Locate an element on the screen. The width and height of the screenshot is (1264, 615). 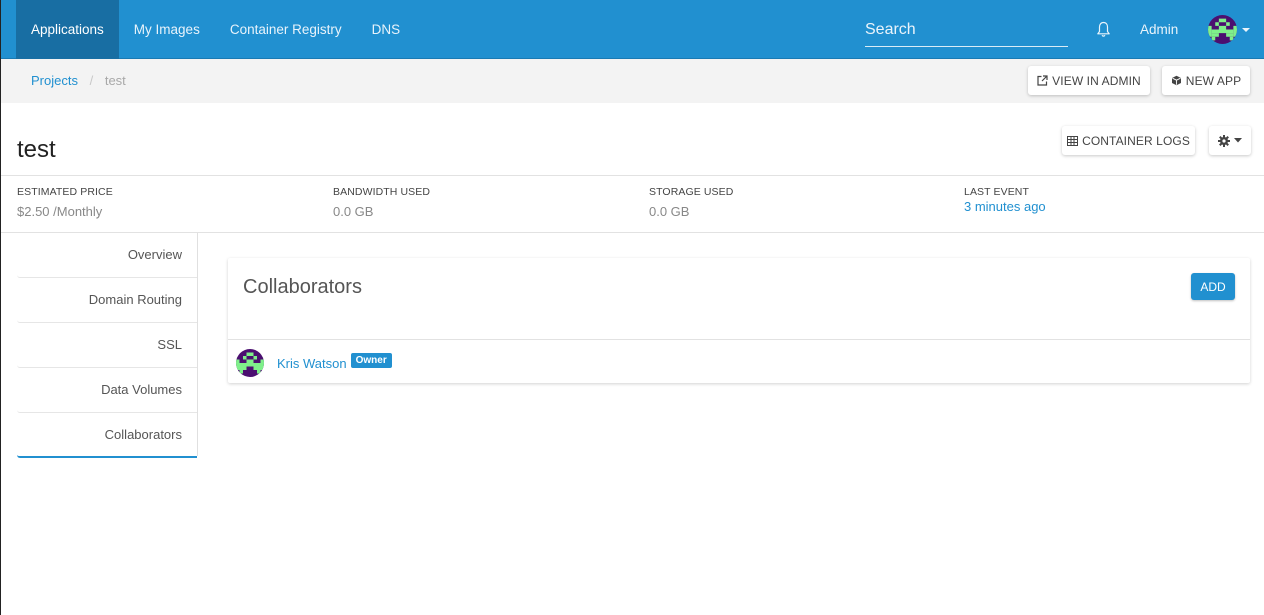
container-logs-button: CONTAINER LOGS is located at coordinates (1128, 140).